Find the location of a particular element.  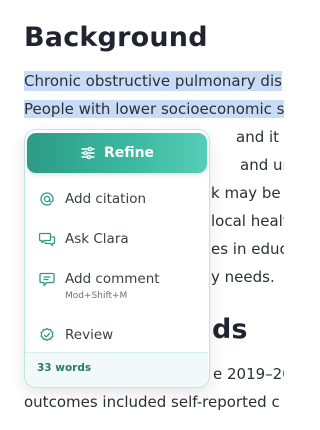

section-heading: Background is located at coordinates (116, 37).